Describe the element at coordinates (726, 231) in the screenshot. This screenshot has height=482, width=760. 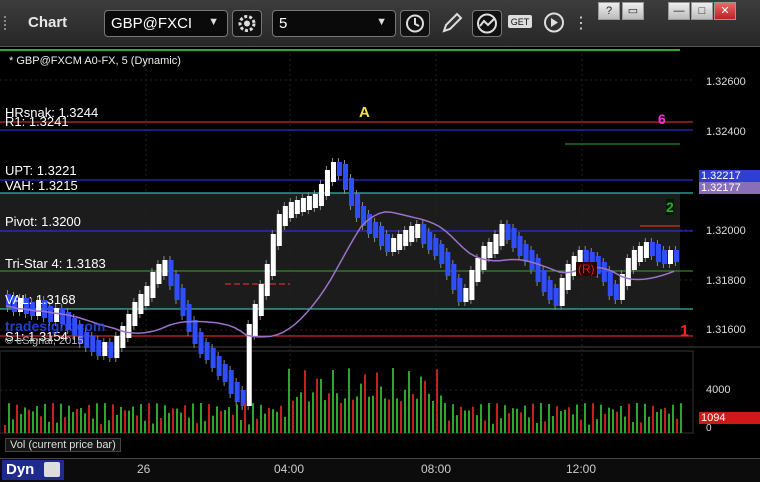
I see `price-label-5: 1.32000` at that location.